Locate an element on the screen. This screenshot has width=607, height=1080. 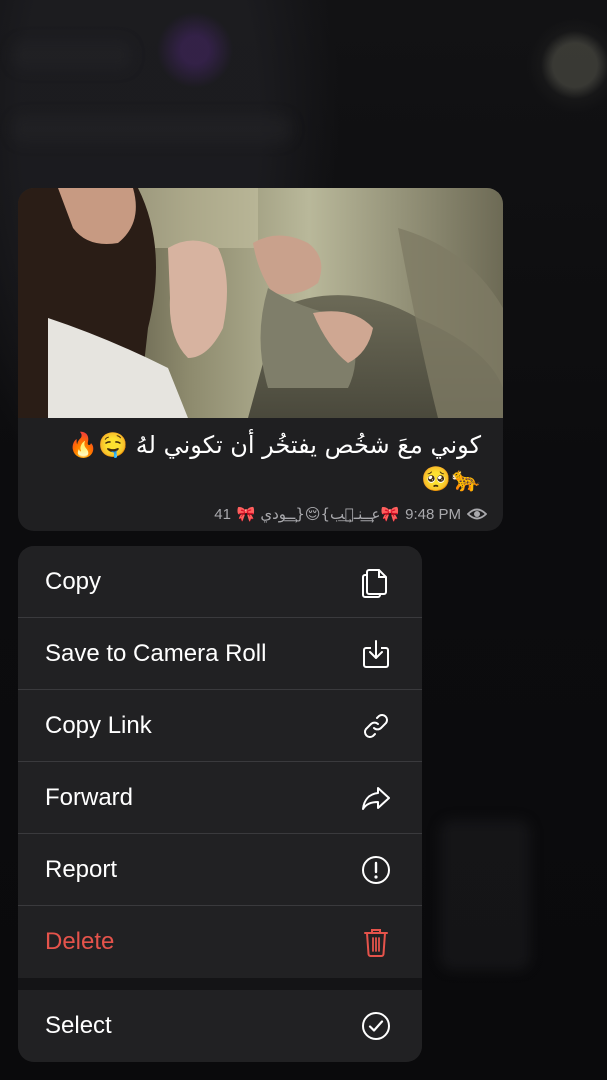
forward-arrow-icon is located at coordinates (376, 798).